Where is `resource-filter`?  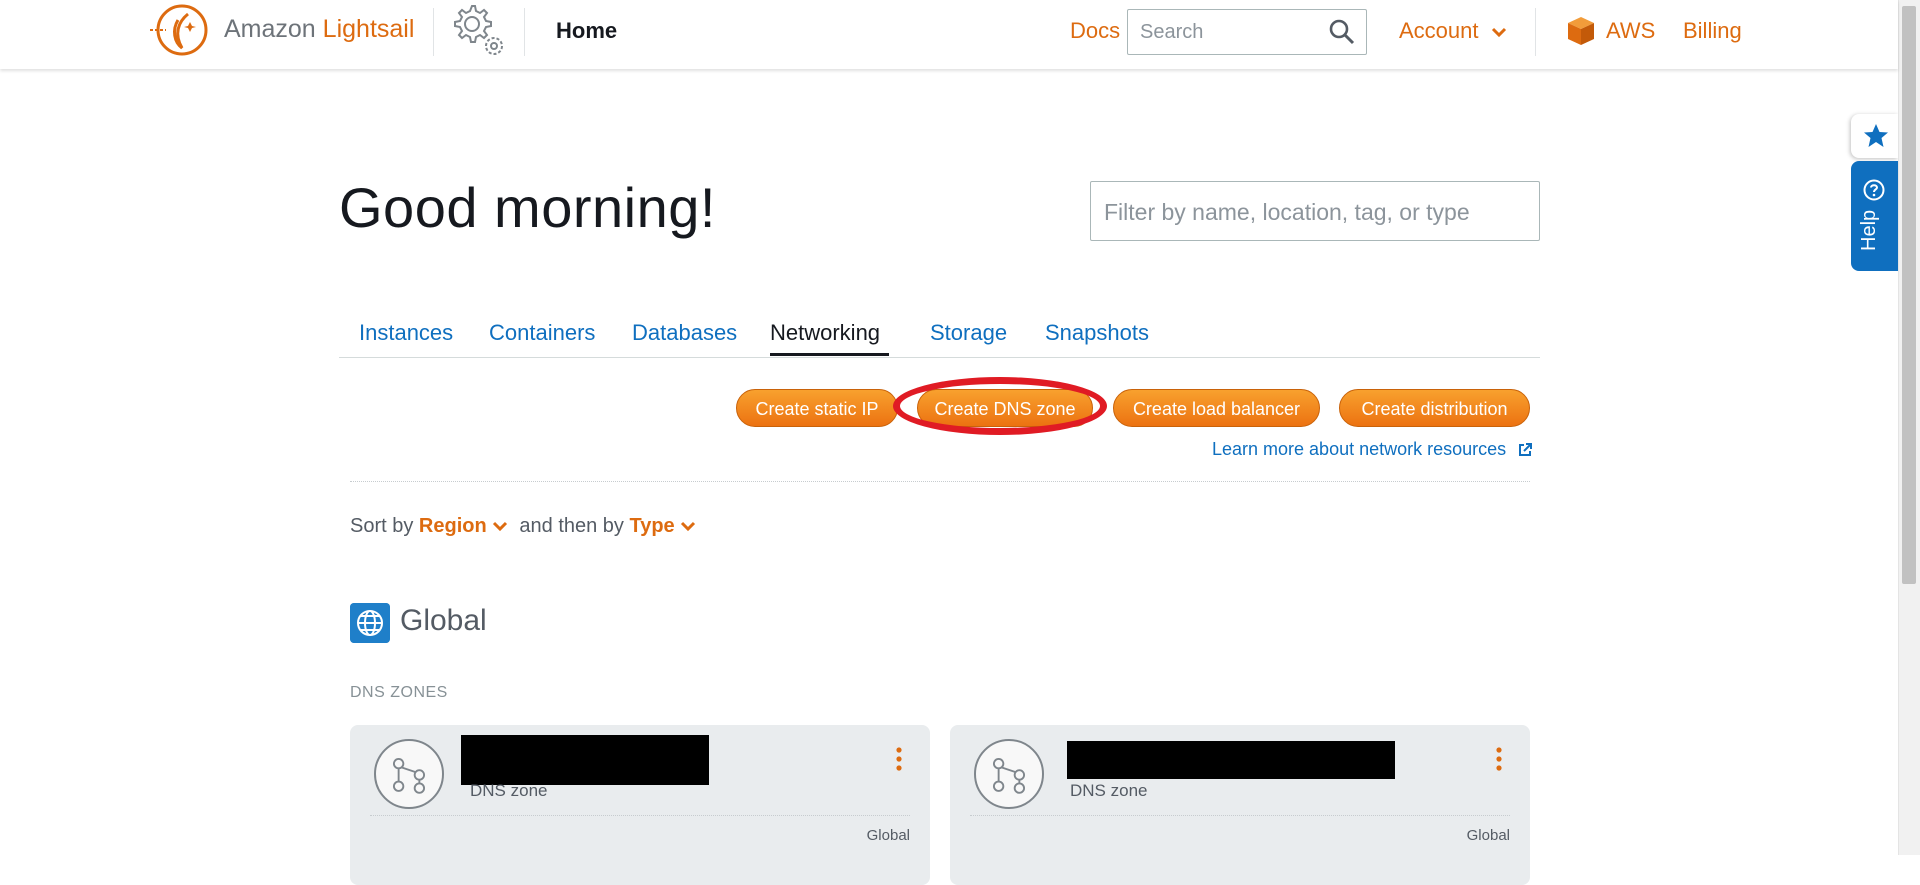
resource-filter is located at coordinates (1315, 211).